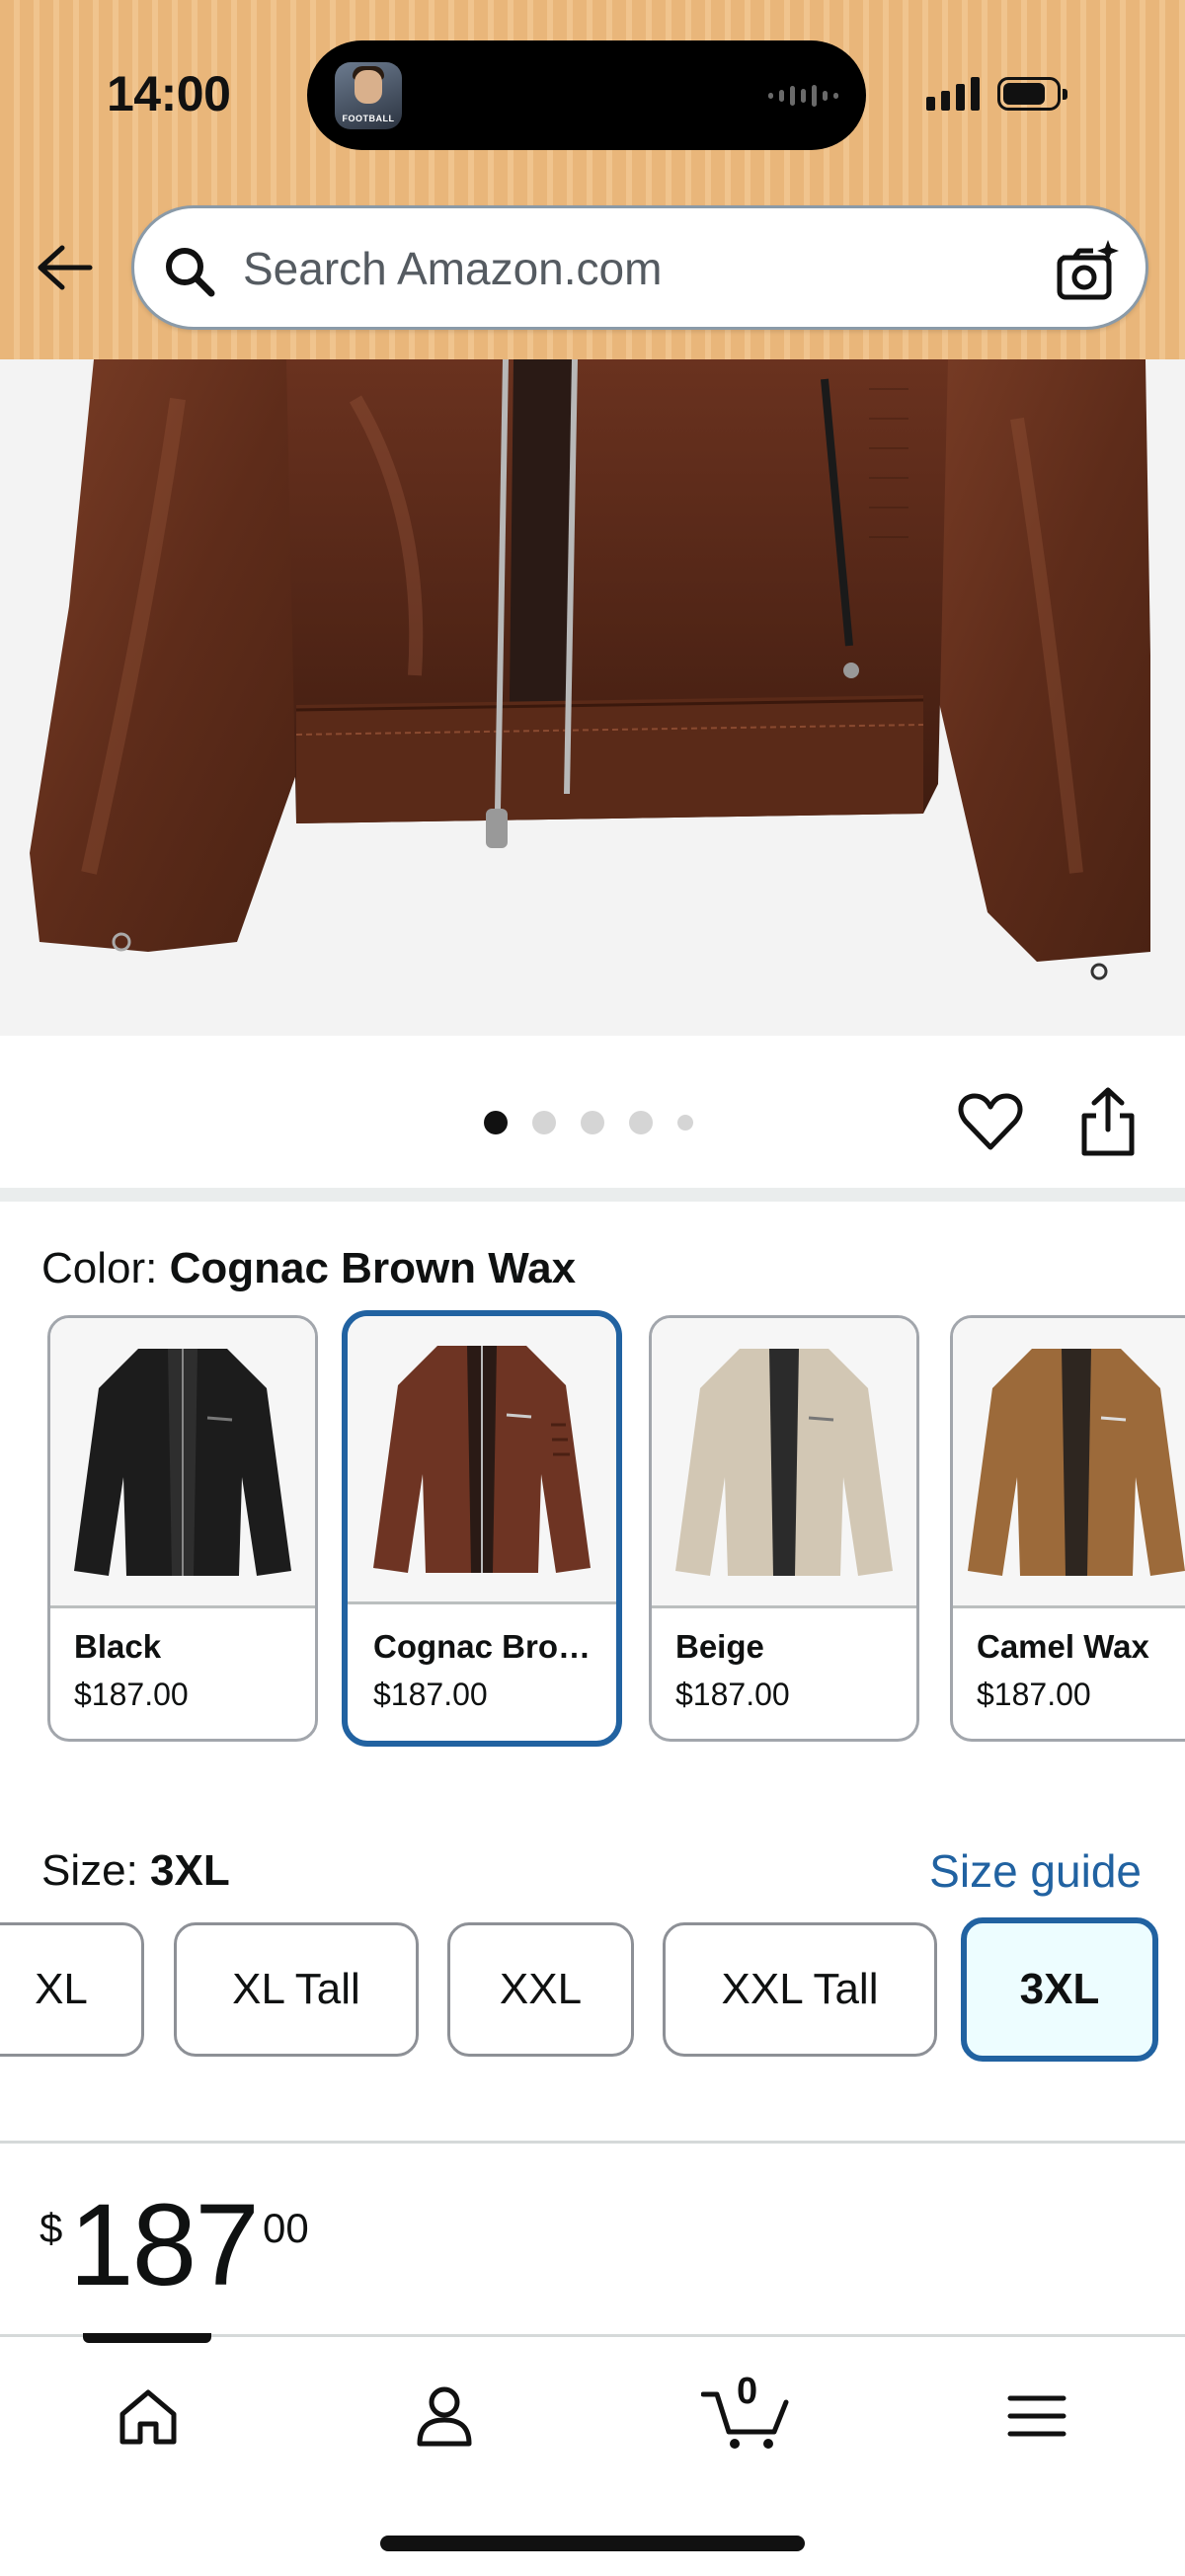  Describe the element at coordinates (72, 1989) in the screenshot. I see `size-option-xl: XL` at that location.